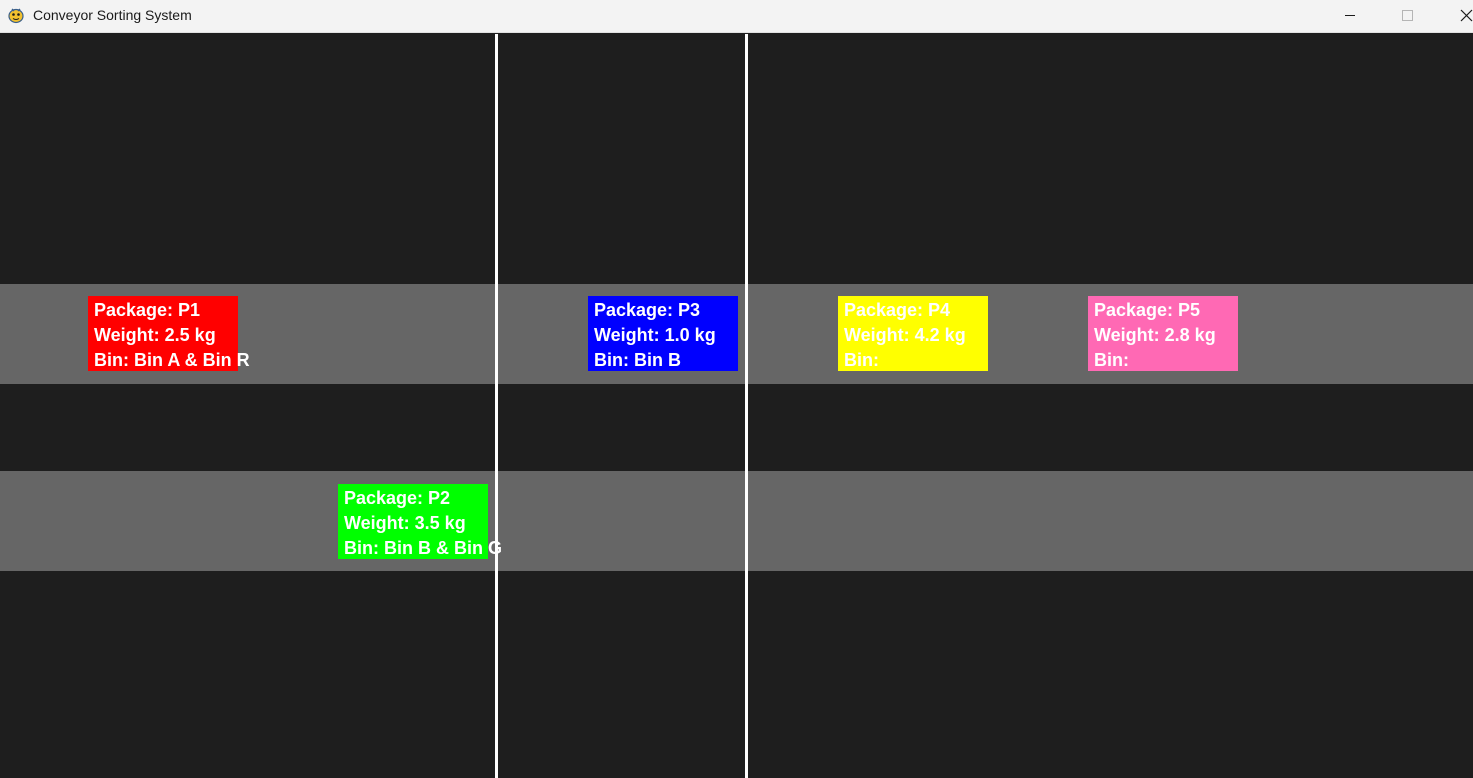 Image resolution: width=1473 pixels, height=778 pixels. I want to click on minimize-icon, so click(1350, 15).